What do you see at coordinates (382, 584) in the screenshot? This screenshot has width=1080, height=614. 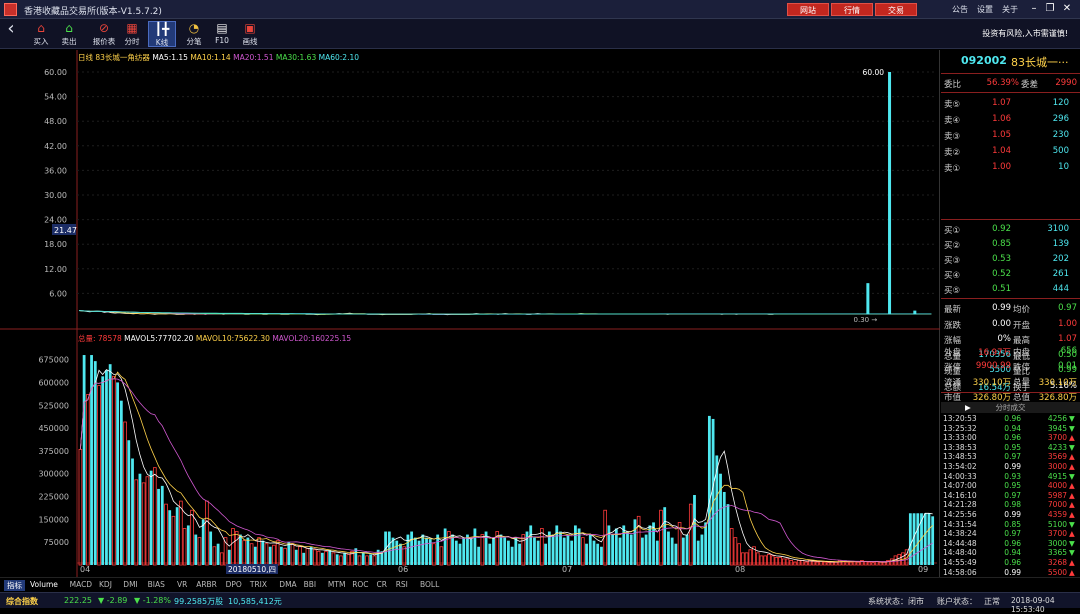 I see `tab-cr: CR` at bounding box center [382, 584].